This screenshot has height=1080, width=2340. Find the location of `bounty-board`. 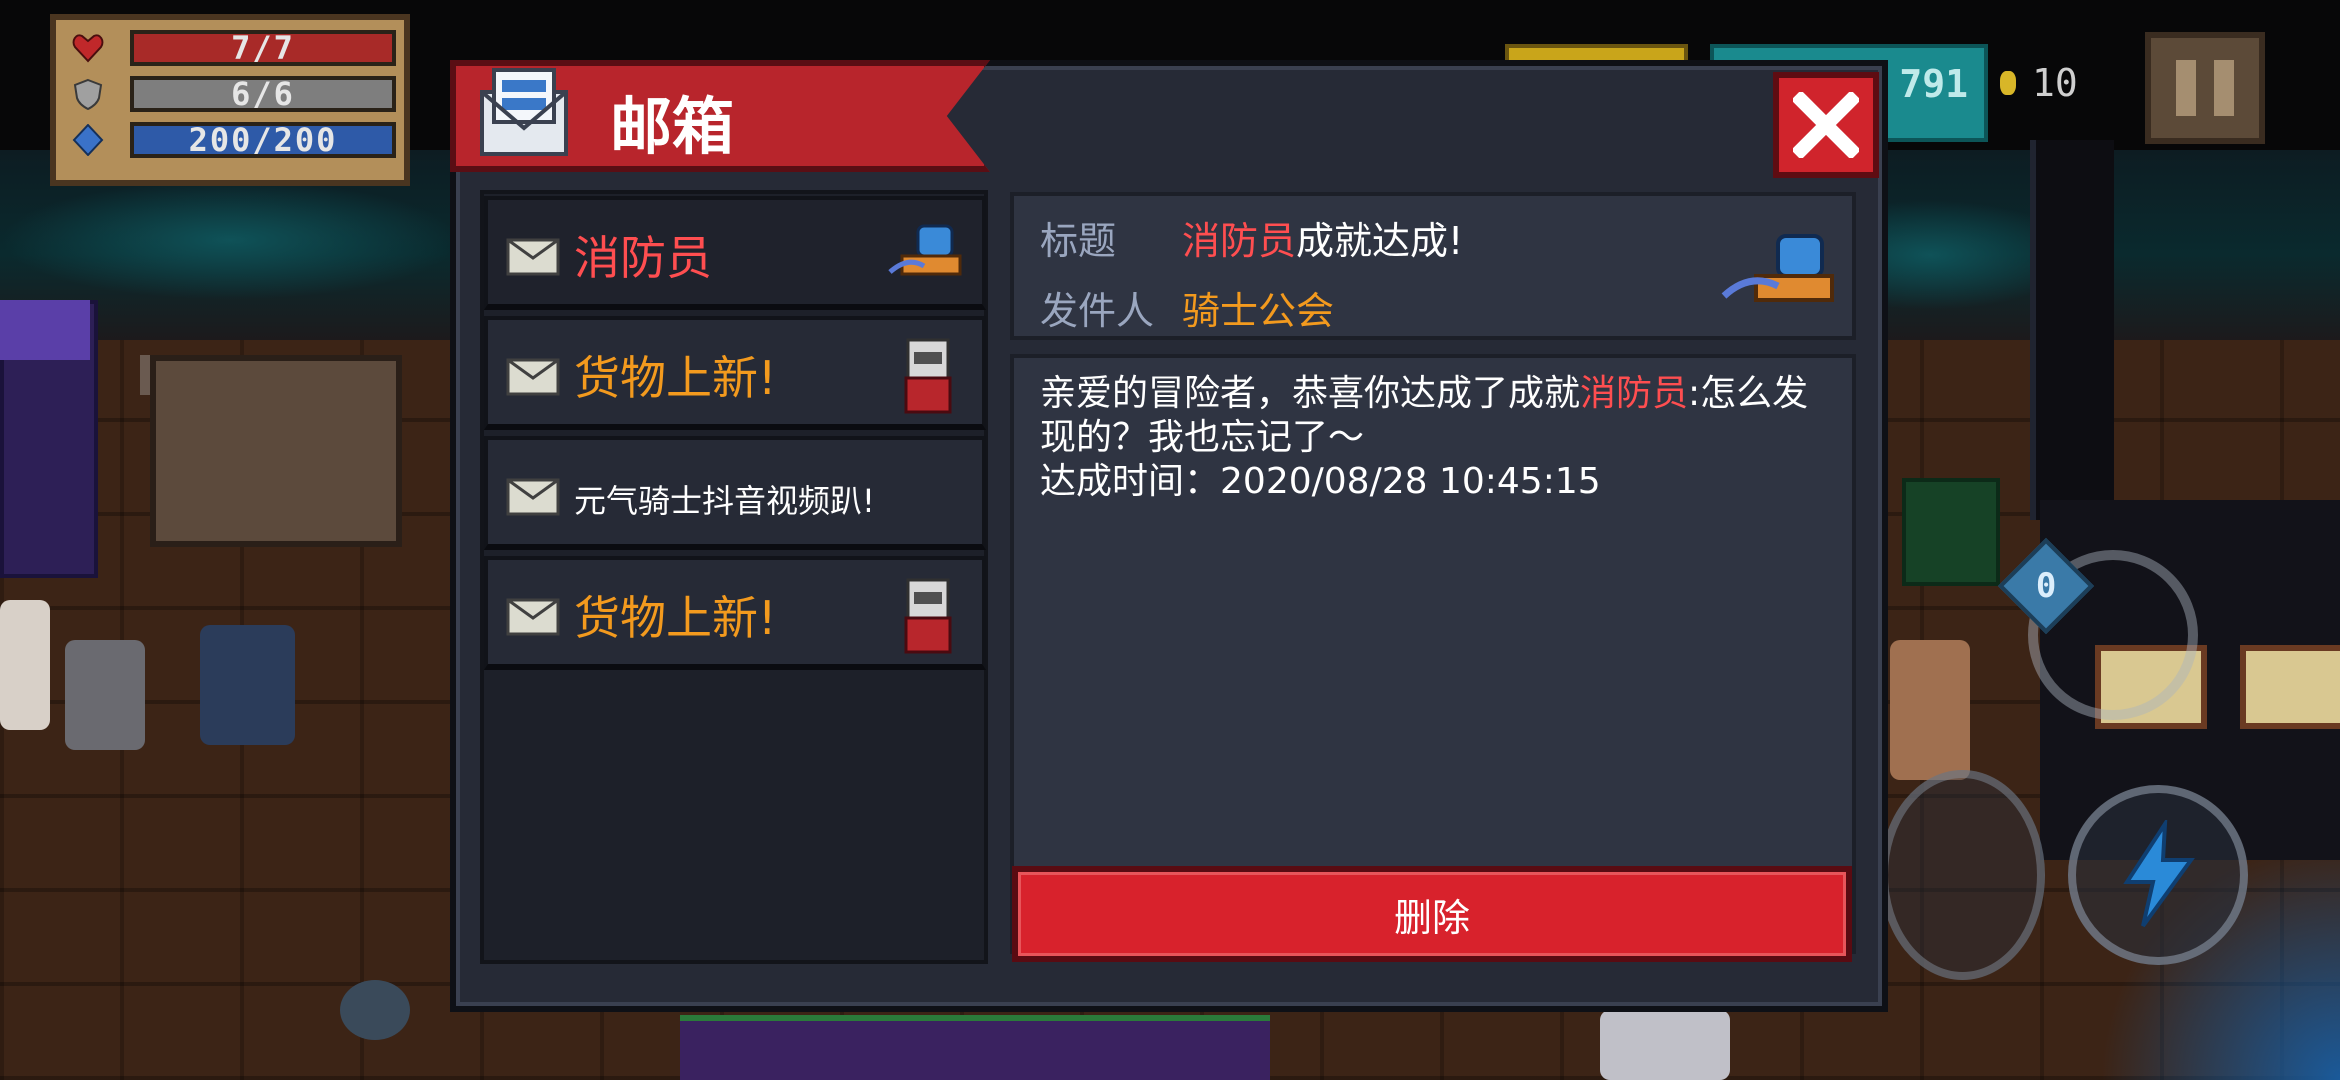

bounty-board is located at coordinates (276, 451).